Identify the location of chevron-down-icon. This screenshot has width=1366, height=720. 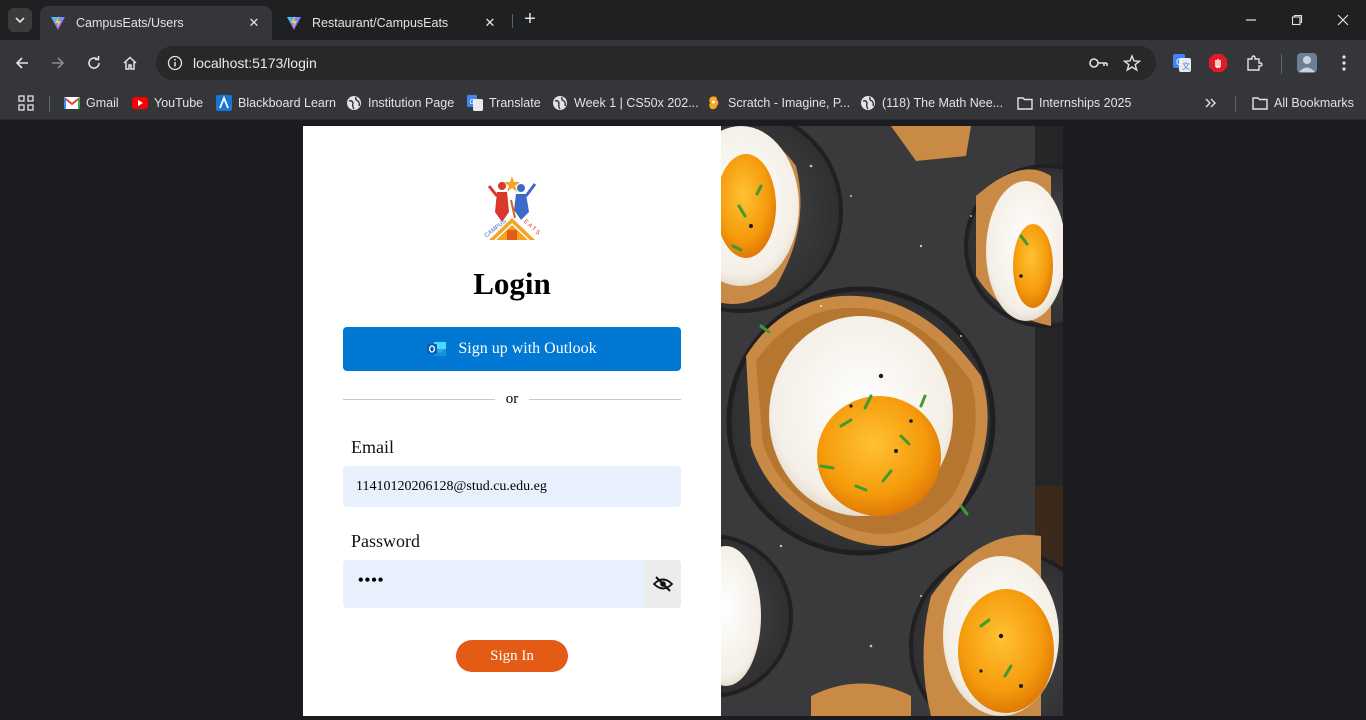
(20, 20).